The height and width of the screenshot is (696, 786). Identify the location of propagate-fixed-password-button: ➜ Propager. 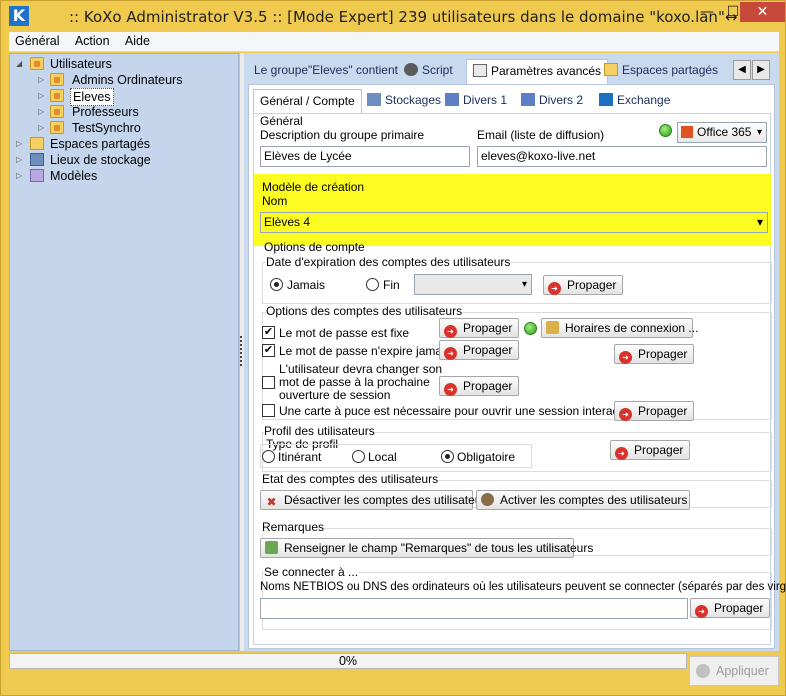
(479, 328).